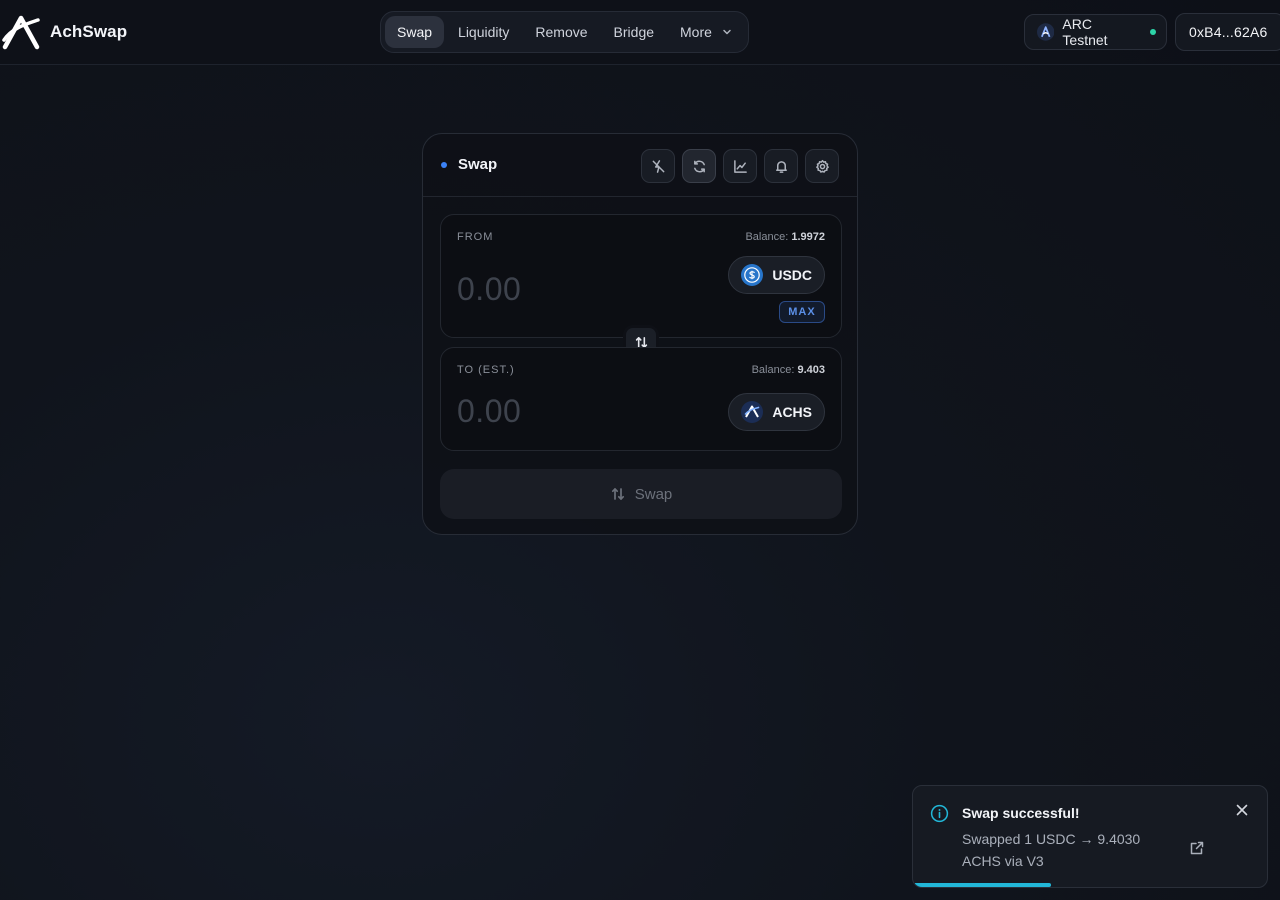 This screenshot has height=900, width=1280. Describe the element at coordinates (640, 165) in the screenshot. I see `swap-card-header: Swap` at that location.